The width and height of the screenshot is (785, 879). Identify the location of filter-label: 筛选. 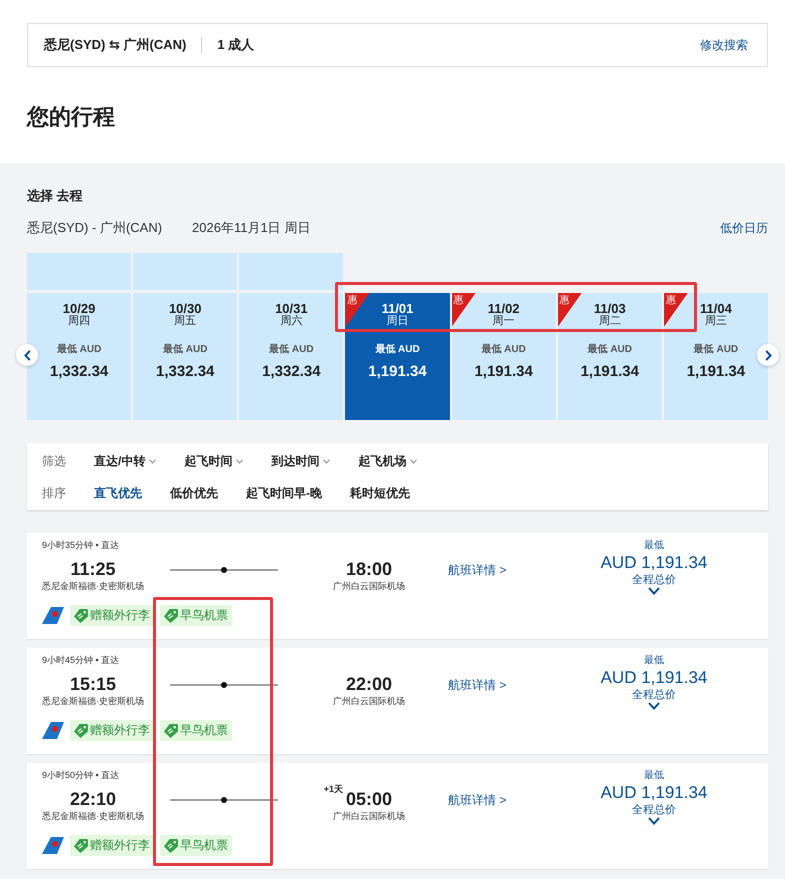
(54, 461).